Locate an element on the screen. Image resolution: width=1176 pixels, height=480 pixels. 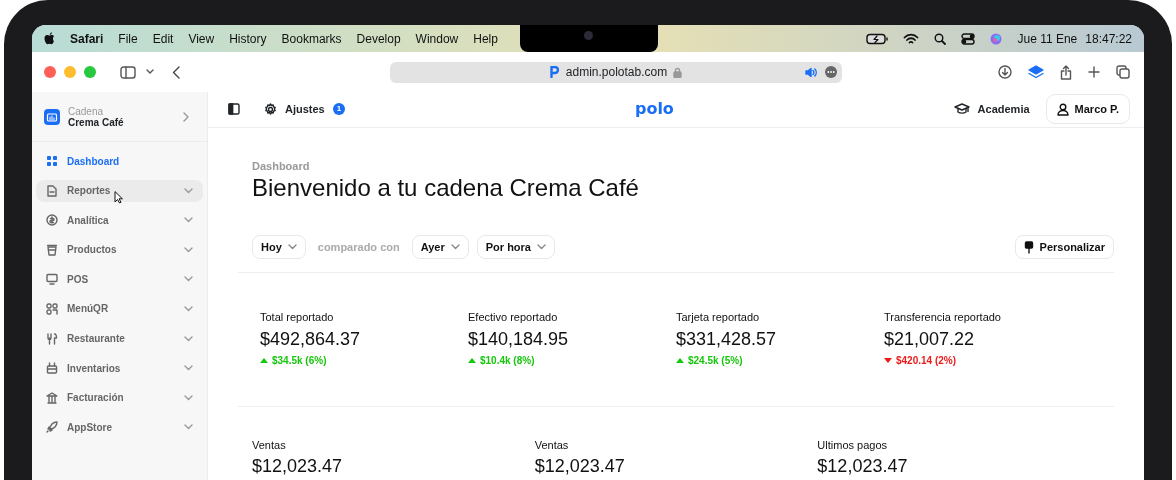
cup-icon is located at coordinates (52, 249).